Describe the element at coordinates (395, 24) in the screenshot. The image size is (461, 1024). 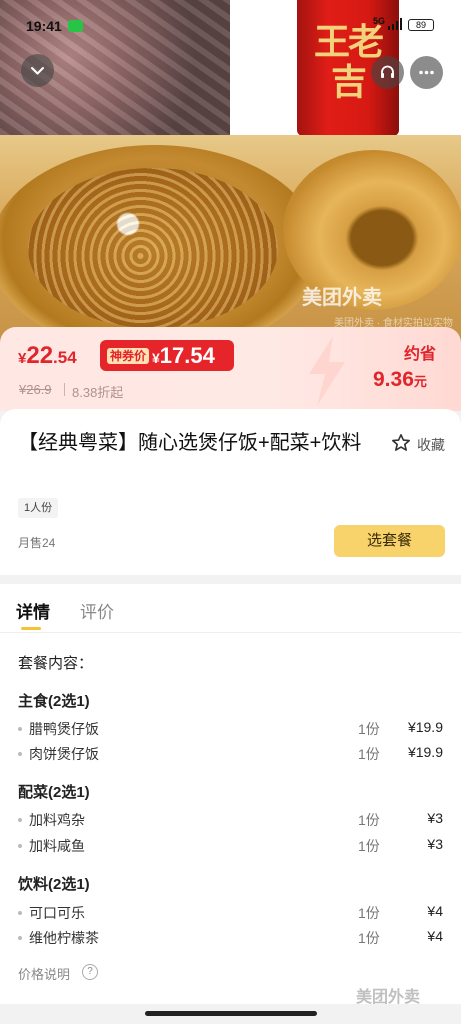
I see `signal-icon` at that location.